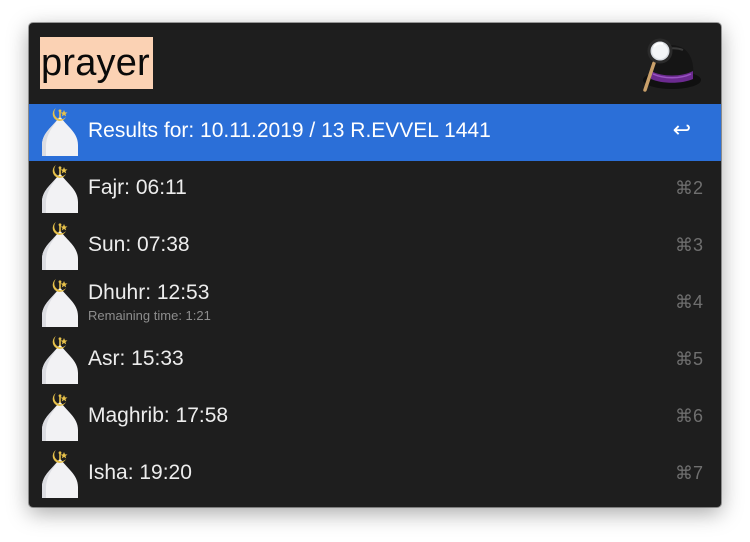 The width and height of the screenshot is (750, 542). I want to click on result-row: Maghrib: 17:58 ⌘6, so click(375, 417).